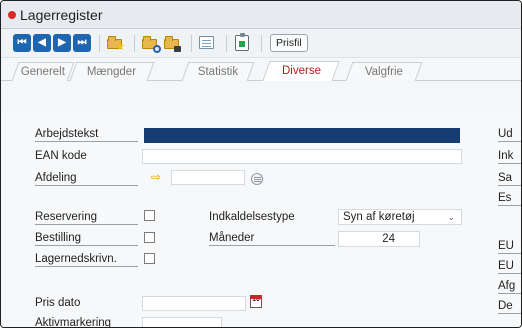 The image size is (522, 328). Describe the element at coordinates (42, 43) in the screenshot. I see `previous-record-button: ◀` at that location.